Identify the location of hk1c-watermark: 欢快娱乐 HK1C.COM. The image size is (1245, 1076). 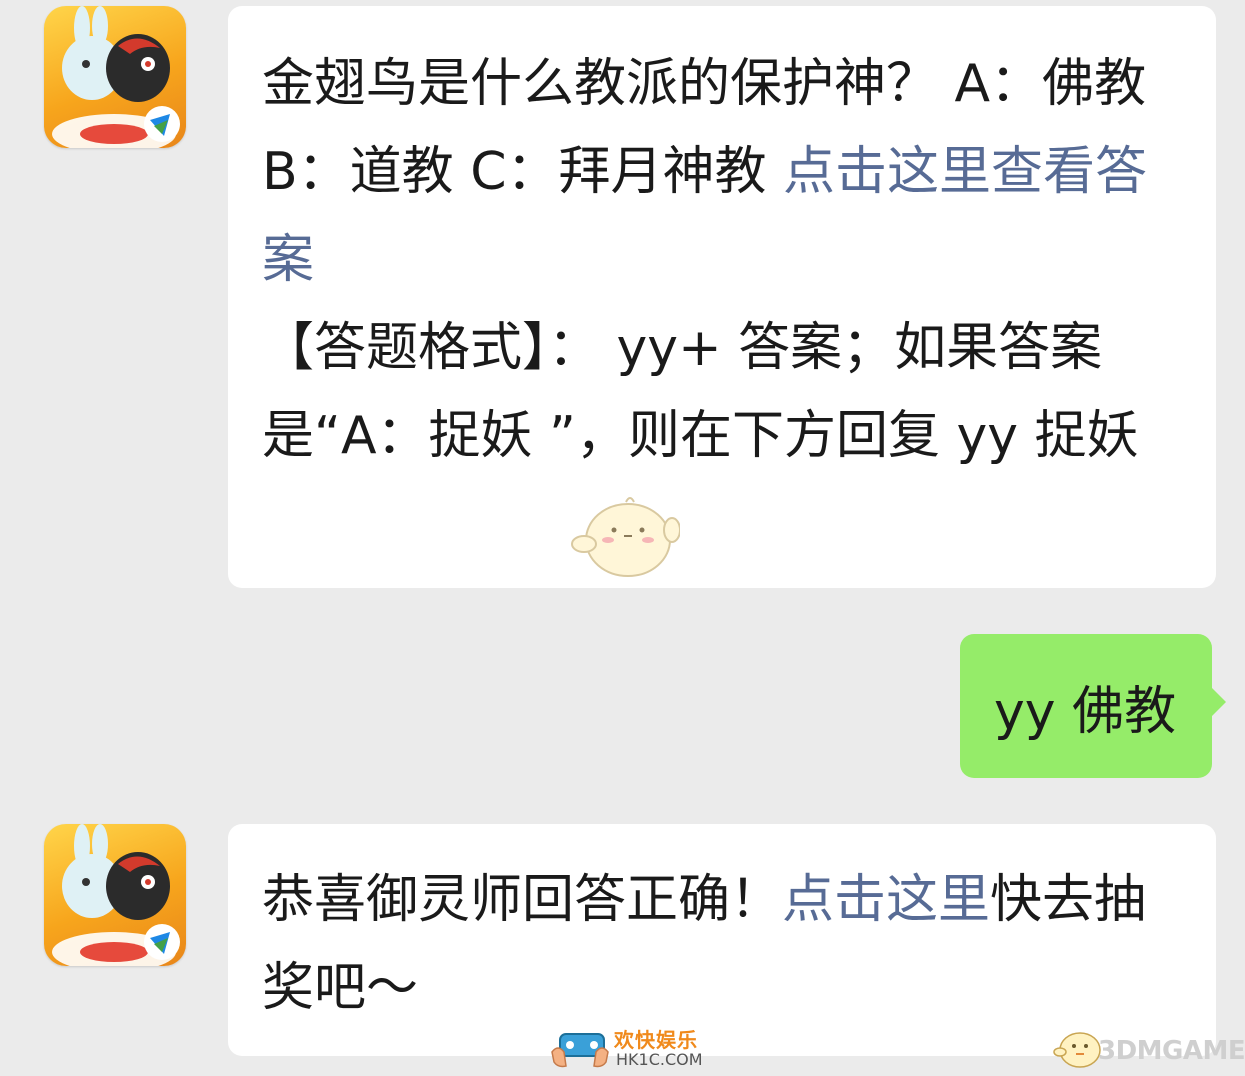
(633, 1047).